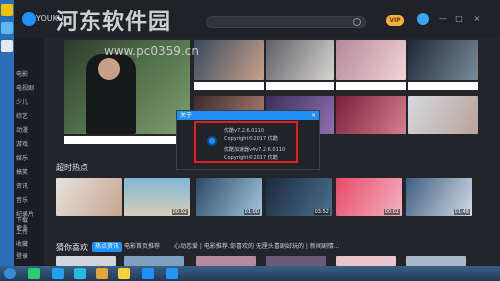  I want to click on chip-movie-recommend: 电影首页推荐, so click(142, 247).